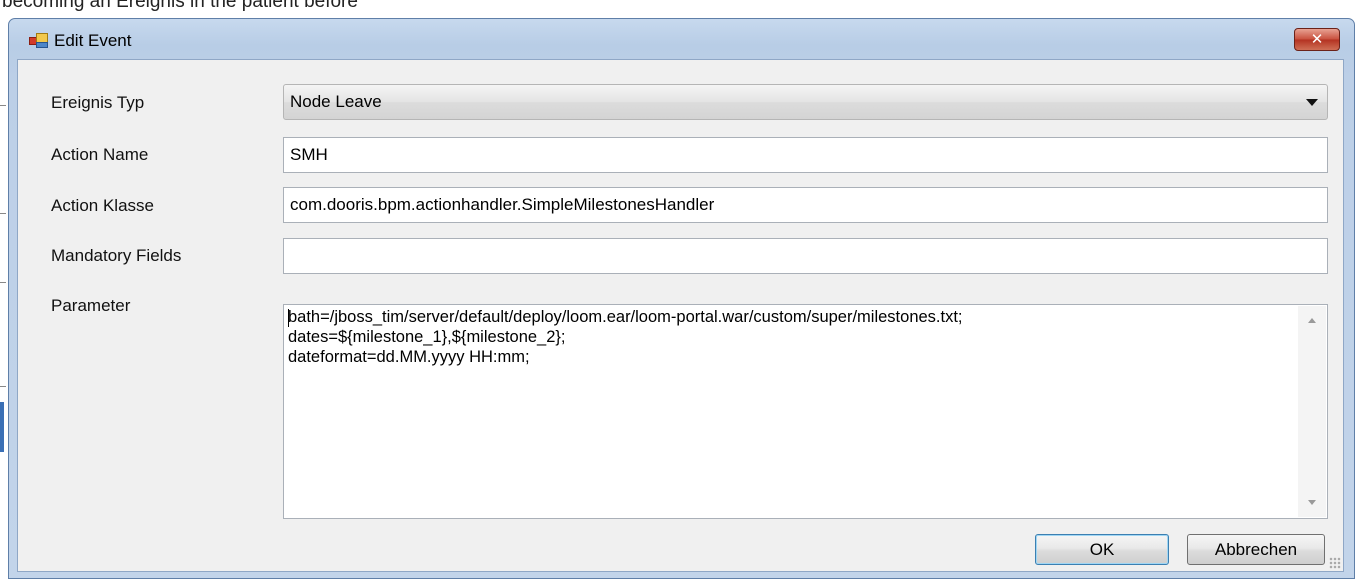 This screenshot has width=1355, height=579. I want to click on app-icon, so click(38, 40).